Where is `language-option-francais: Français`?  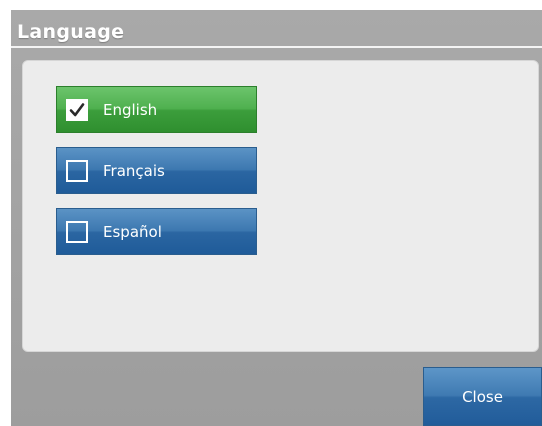
language-option-francais: Français is located at coordinates (156, 170).